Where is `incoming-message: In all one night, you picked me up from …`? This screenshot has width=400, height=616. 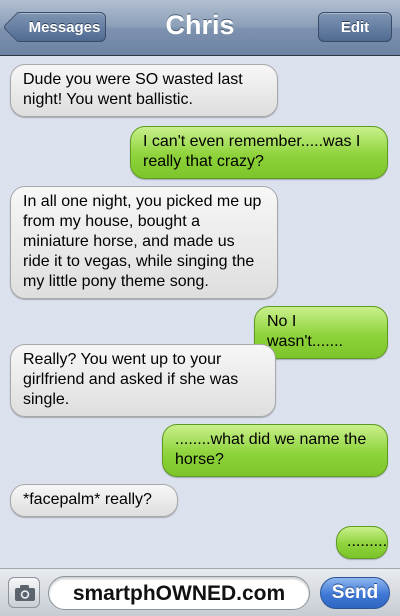
incoming-message: In all one night, you picked me up from … is located at coordinates (144, 242).